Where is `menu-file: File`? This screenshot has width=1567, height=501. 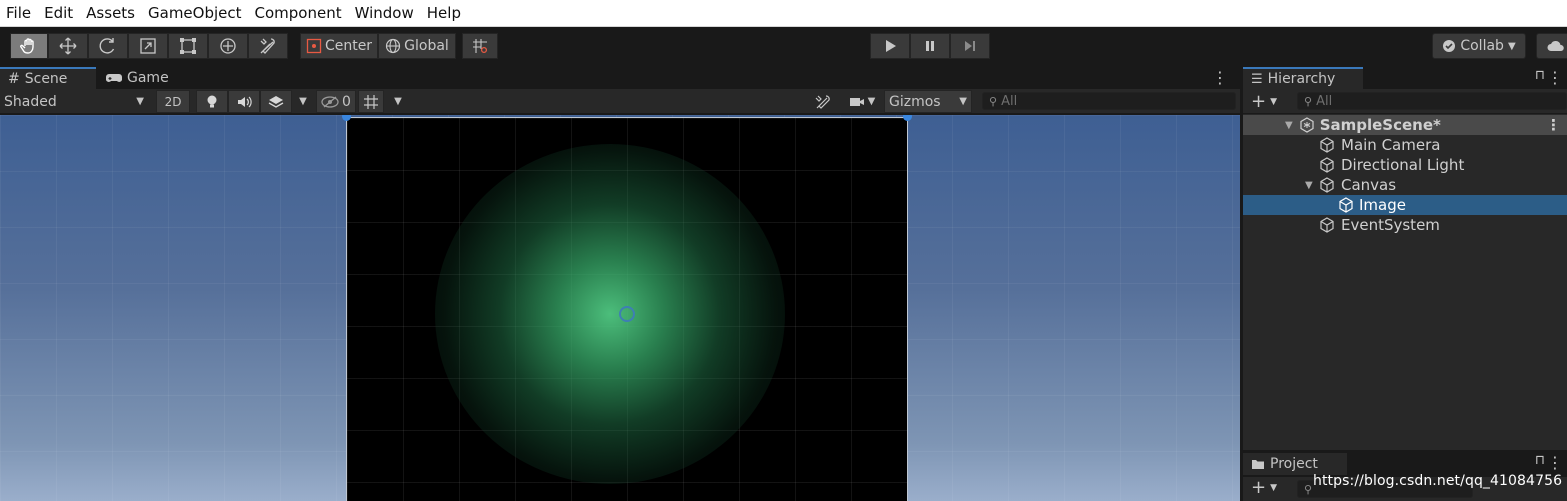
menu-file: File is located at coordinates (19, 13).